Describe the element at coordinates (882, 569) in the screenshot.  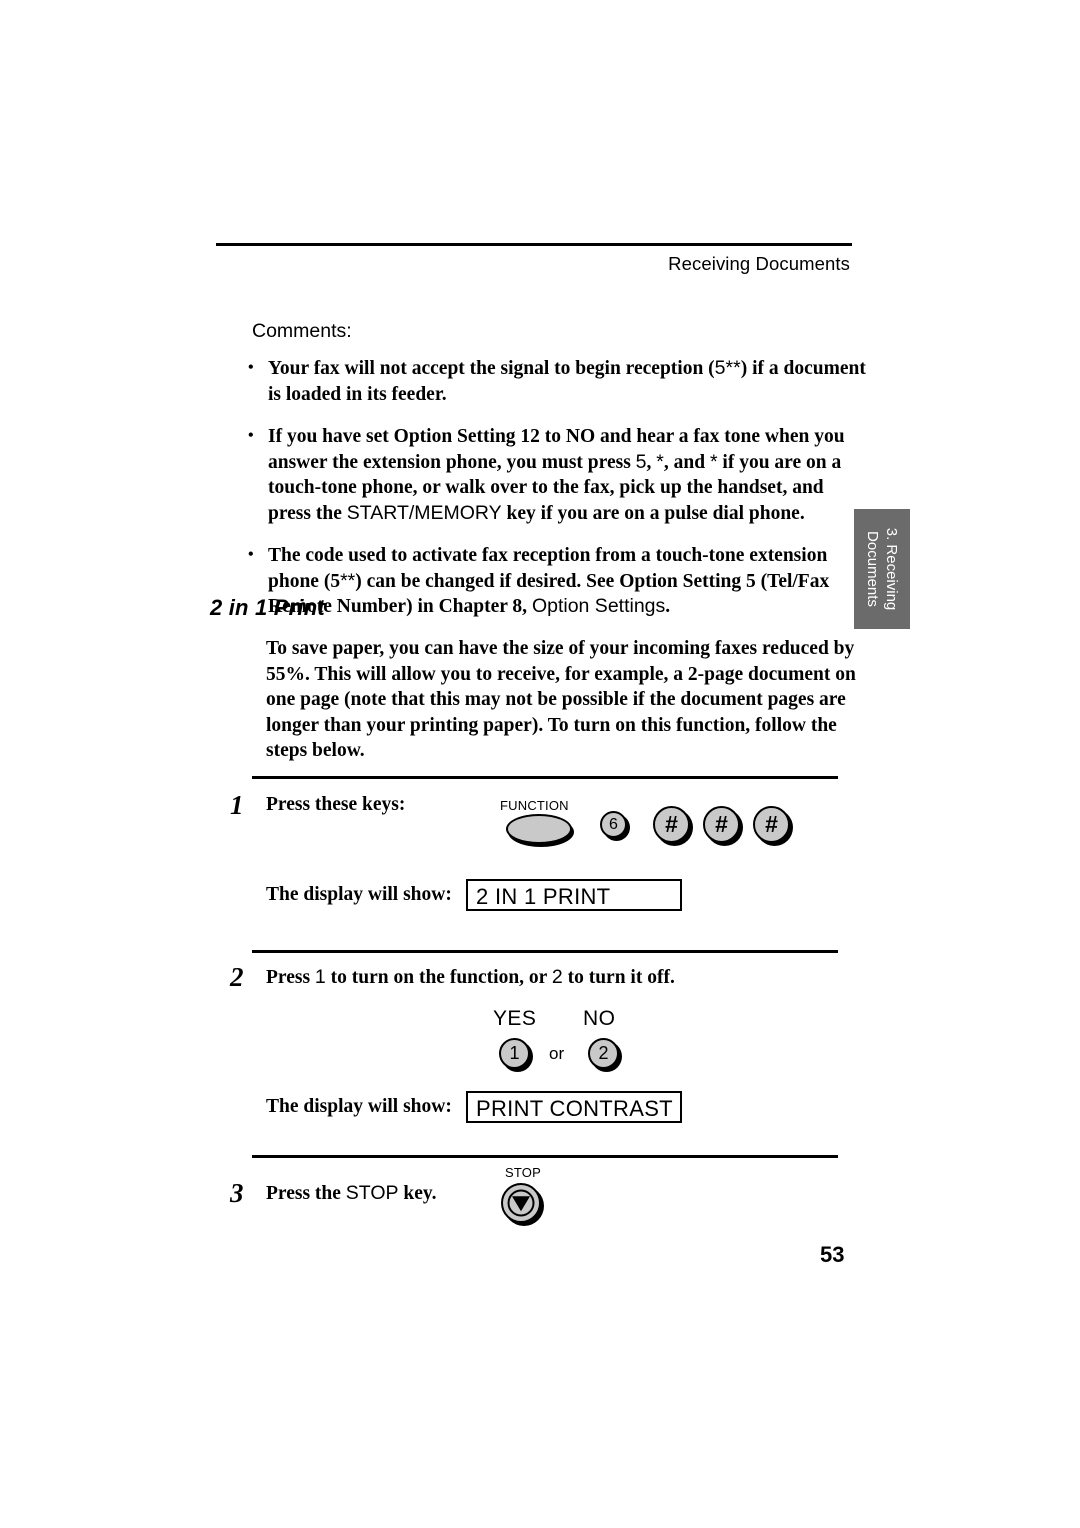
I see `chapter-side-tab-text: 3. Receiving Documents` at that location.